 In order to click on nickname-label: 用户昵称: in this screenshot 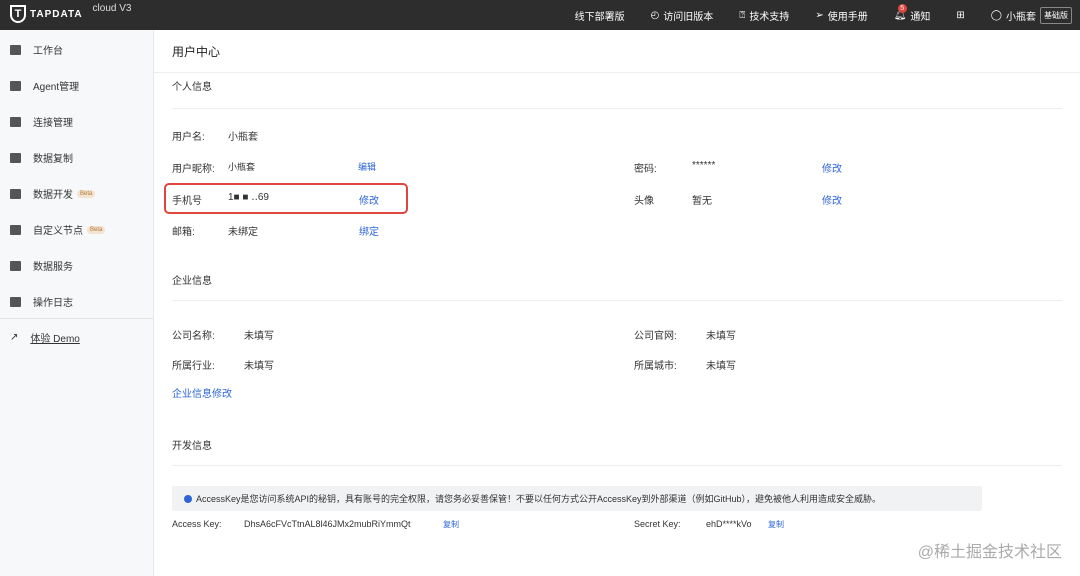, I will do `click(193, 169)`.